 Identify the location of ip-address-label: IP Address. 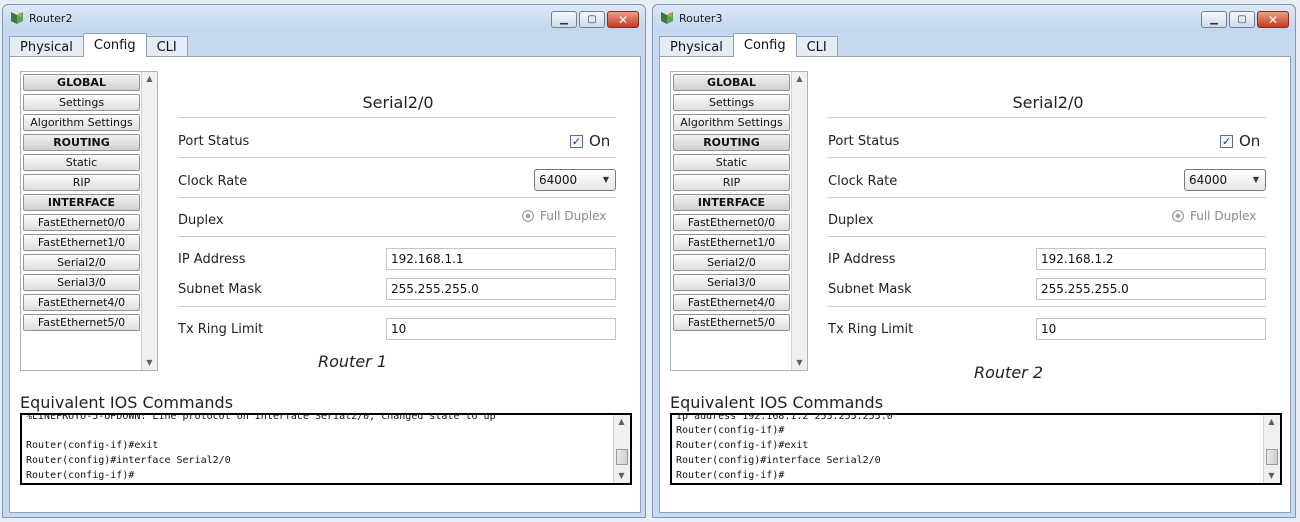
(862, 259).